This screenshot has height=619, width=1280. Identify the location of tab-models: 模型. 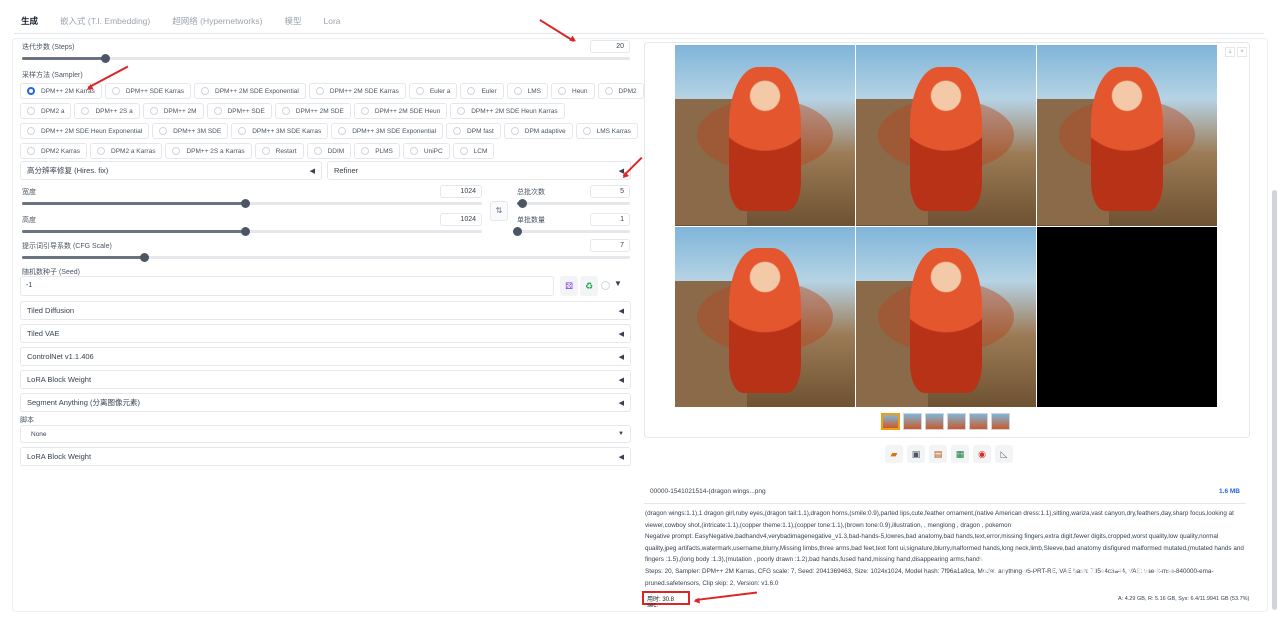
(292, 21).